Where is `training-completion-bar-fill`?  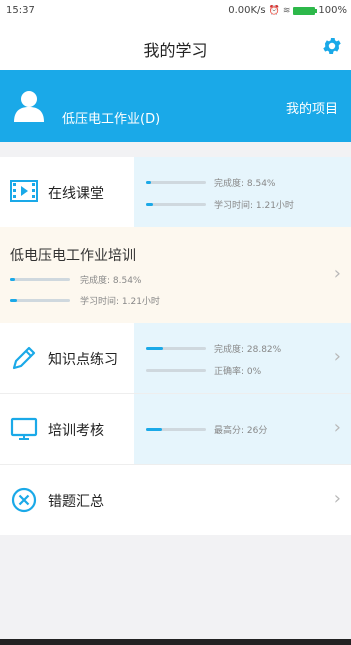 training-completion-bar-fill is located at coordinates (13, 279).